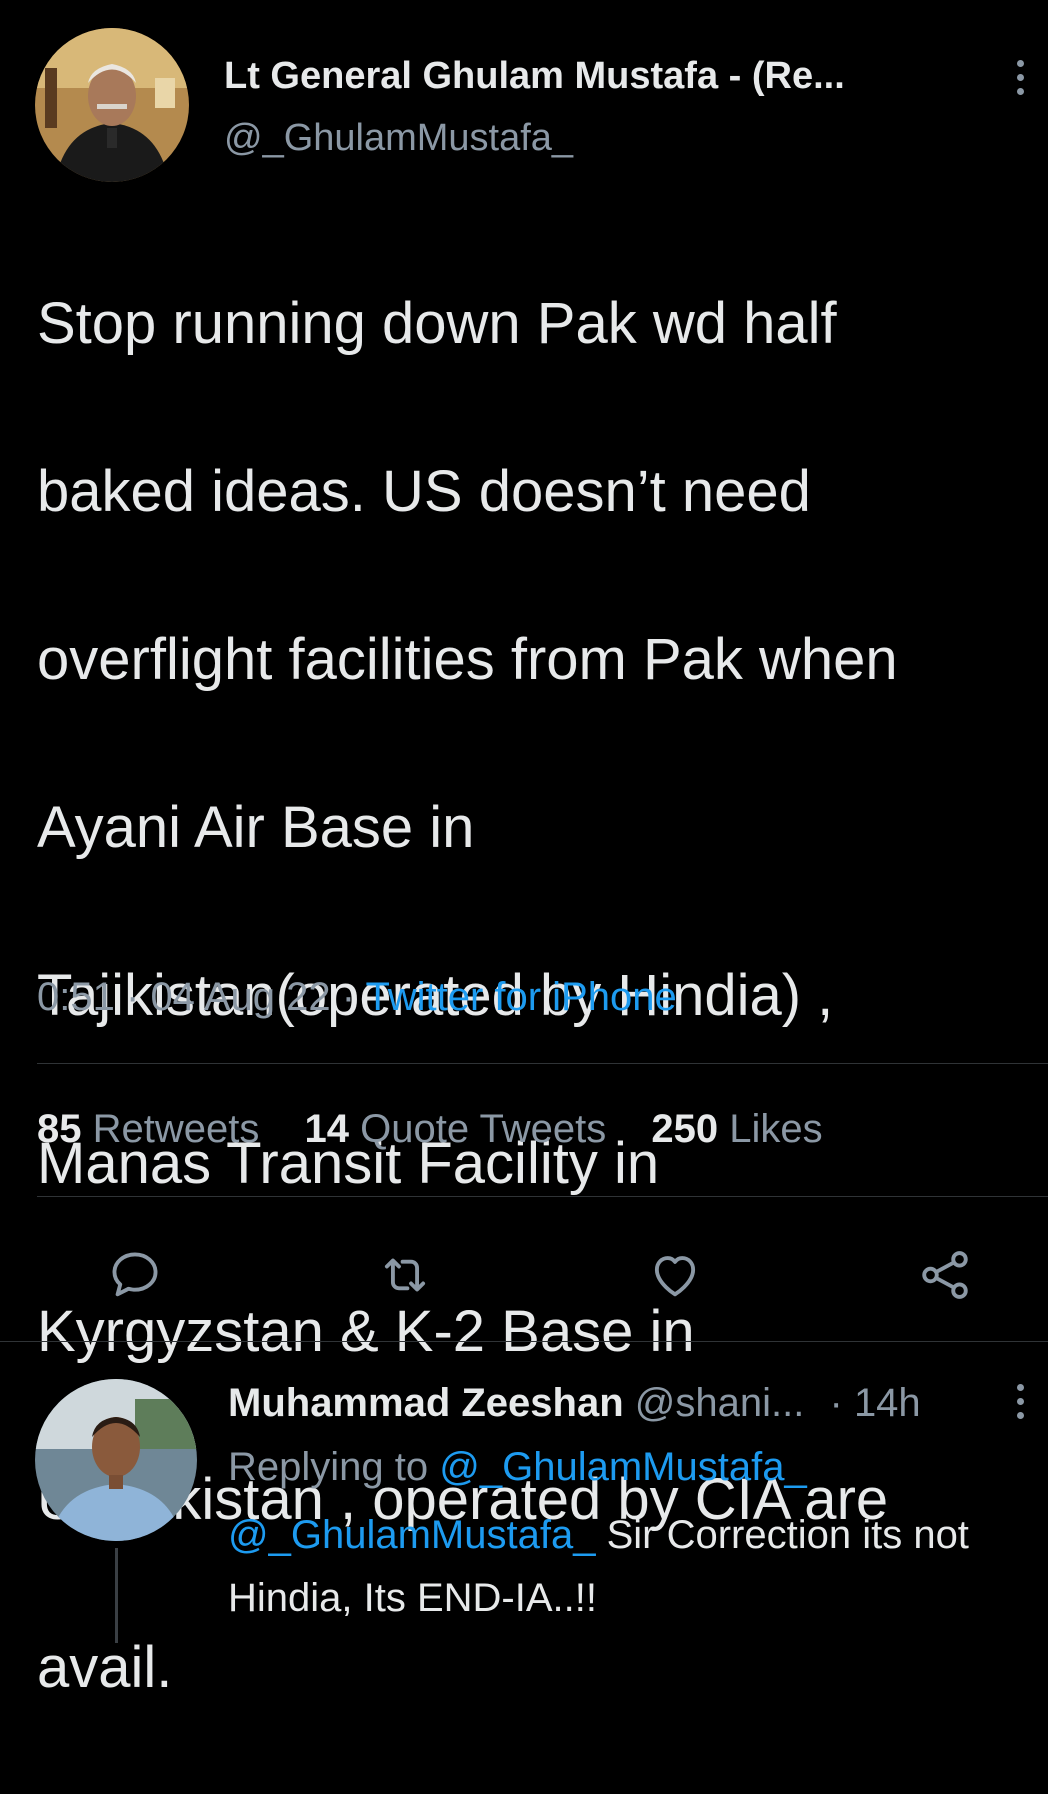 The height and width of the screenshot is (1794, 1048). What do you see at coordinates (256, 827) in the screenshot?
I see `tweet-text-line: Ayani Air Base in` at bounding box center [256, 827].